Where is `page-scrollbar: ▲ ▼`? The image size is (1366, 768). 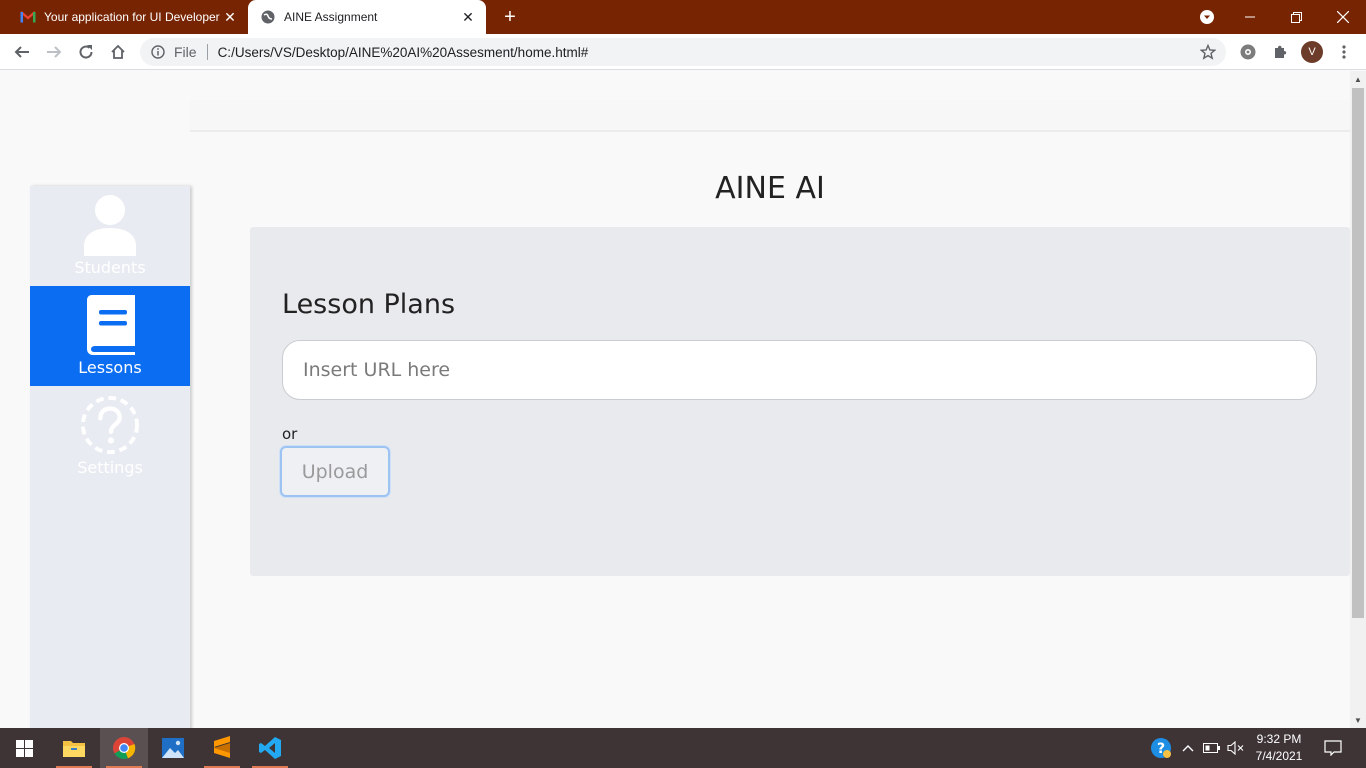 page-scrollbar: ▲ ▼ is located at coordinates (1358, 399).